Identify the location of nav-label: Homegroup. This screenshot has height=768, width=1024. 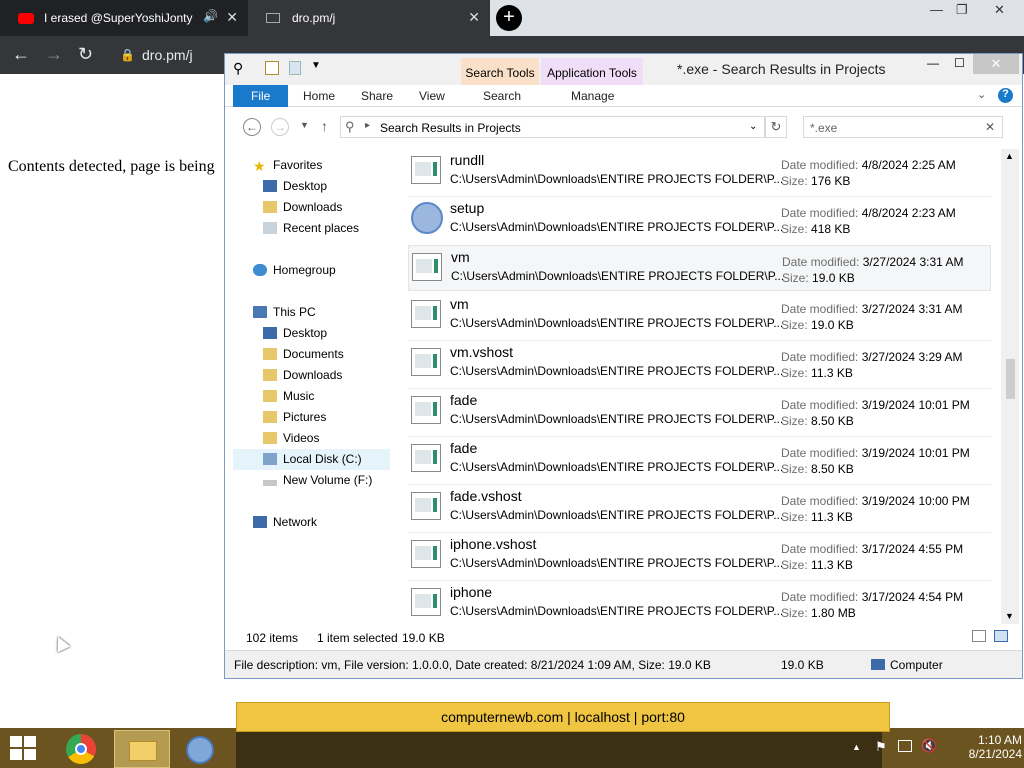
(304, 270).